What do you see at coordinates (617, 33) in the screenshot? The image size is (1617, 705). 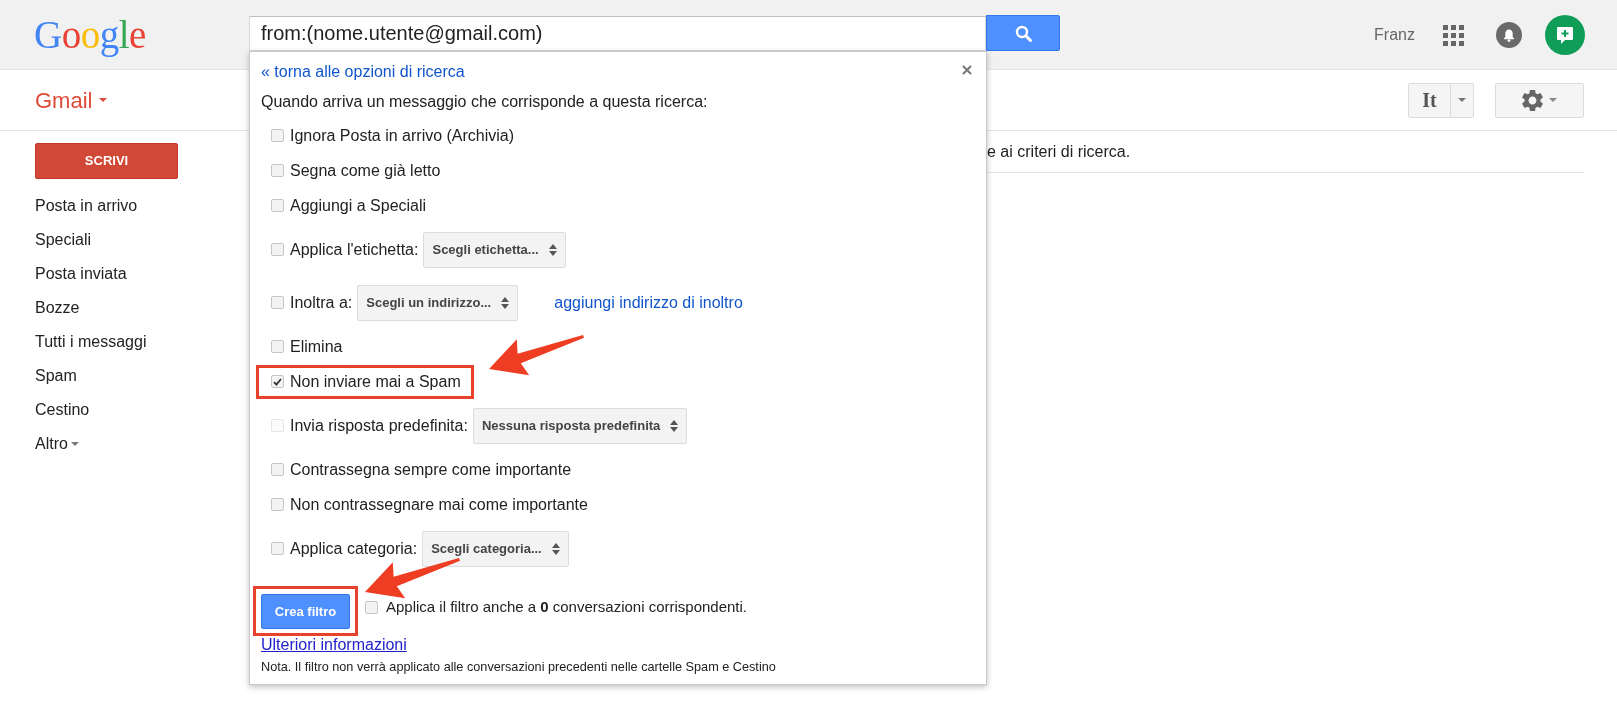 I see `search-field: from:(nome.utente@gmail.com)` at bounding box center [617, 33].